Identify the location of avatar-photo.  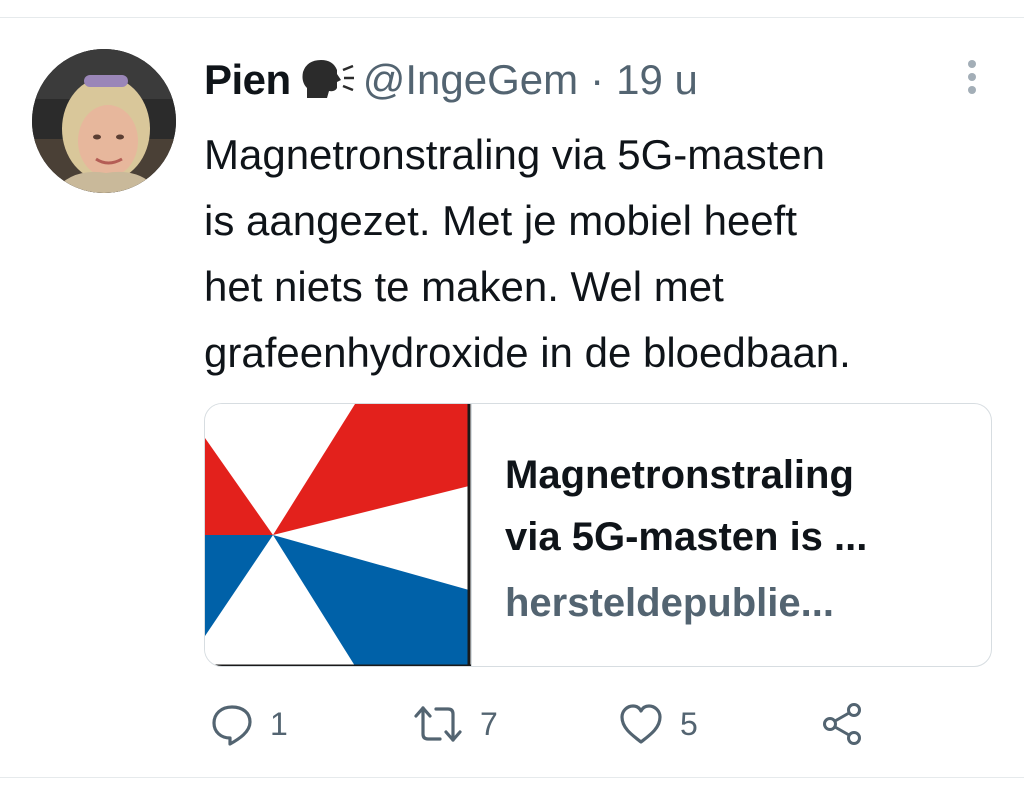
(104, 121).